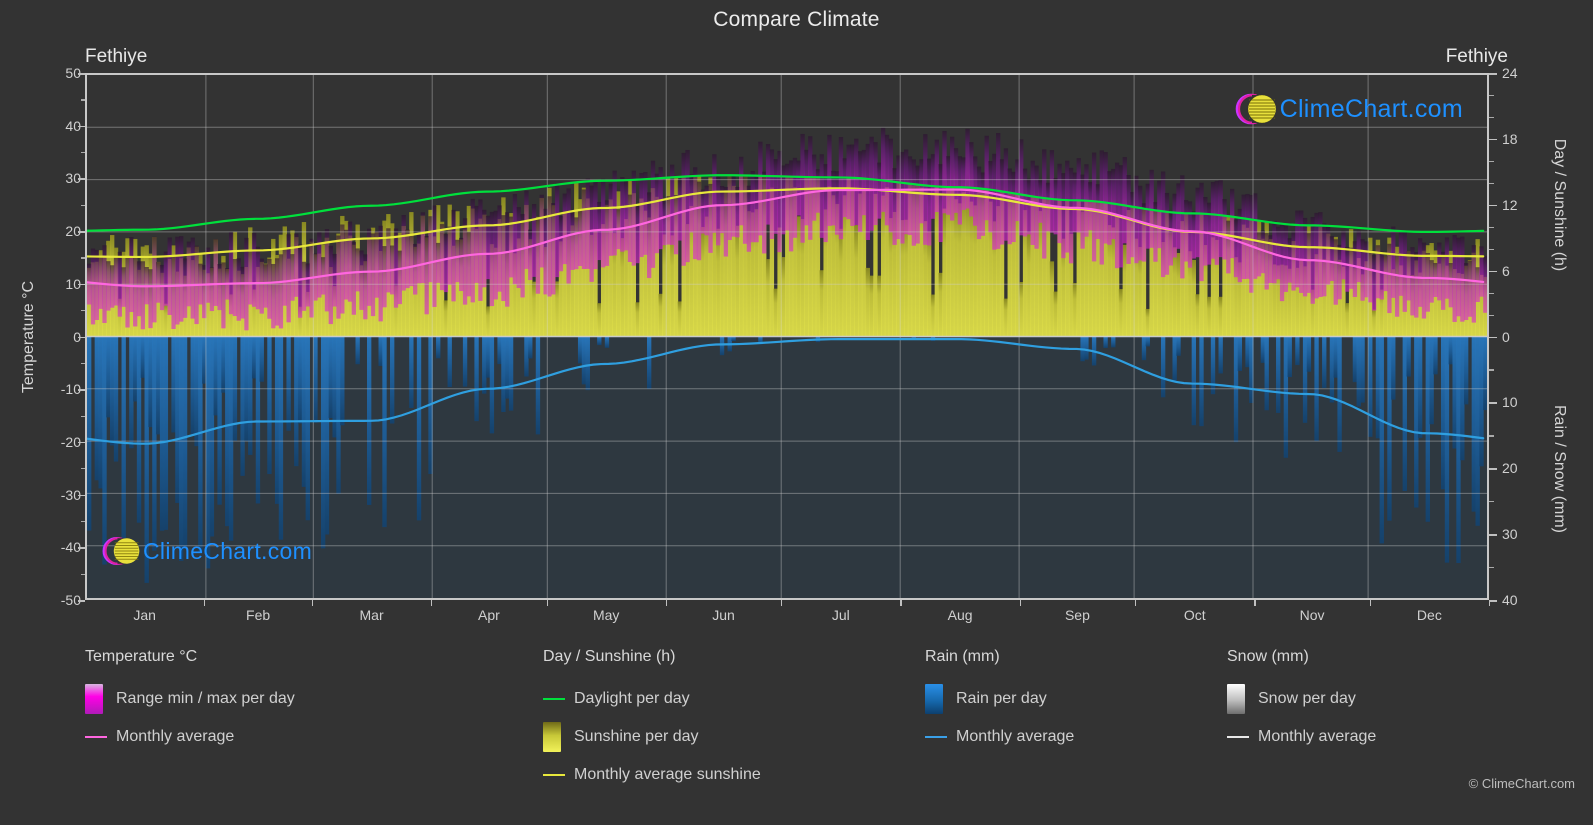 This screenshot has width=1593, height=825. What do you see at coordinates (70, 547) in the screenshot?
I see `y-tick-left: -40` at bounding box center [70, 547].